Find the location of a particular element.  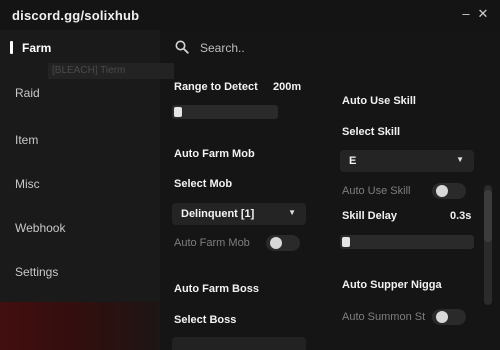

auto-use-skill-toggle-label: Auto Use Skill is located at coordinates (376, 191).